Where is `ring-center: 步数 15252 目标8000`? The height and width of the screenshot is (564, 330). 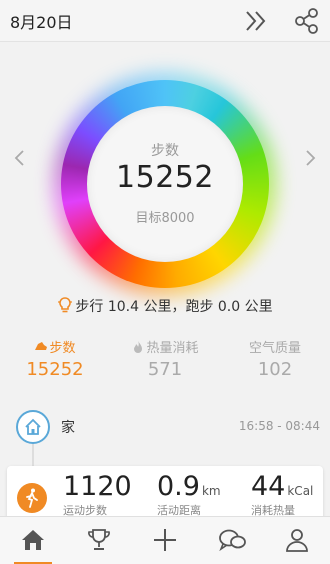 ring-center: 步数 15252 目标8000 is located at coordinates (165, 184).